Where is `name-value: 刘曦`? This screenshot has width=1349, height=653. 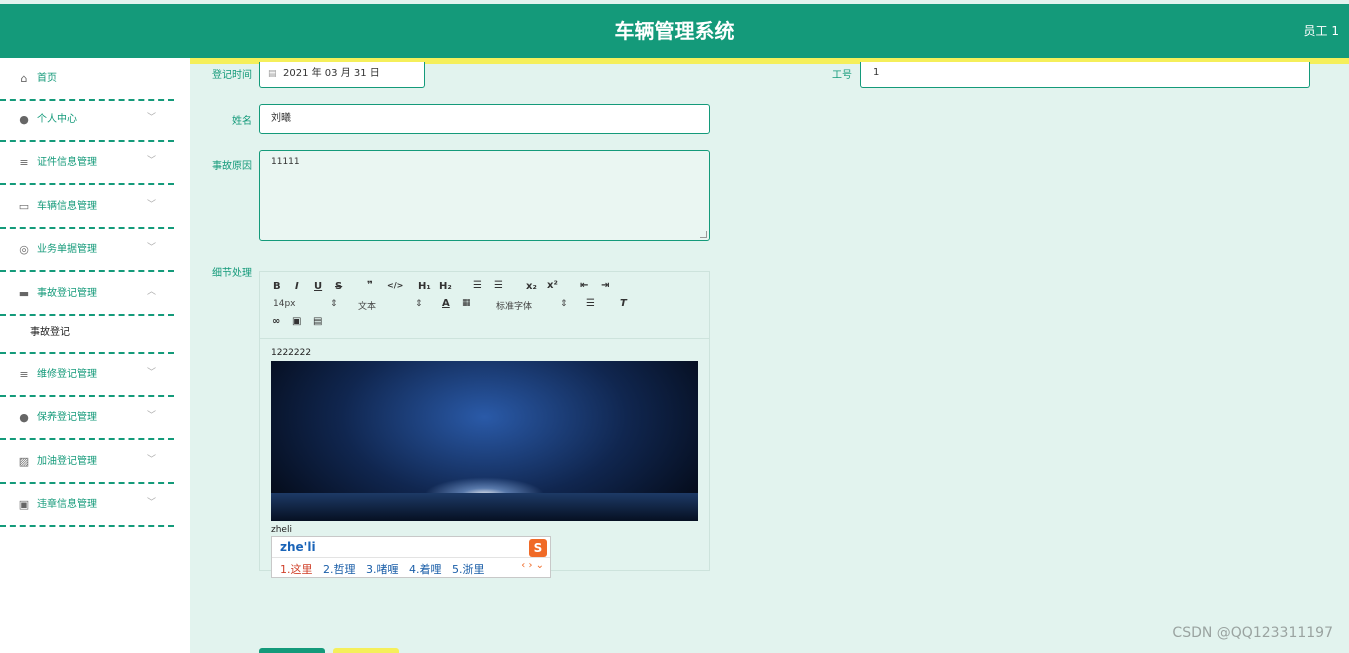
name-value: 刘曦 is located at coordinates (281, 118).